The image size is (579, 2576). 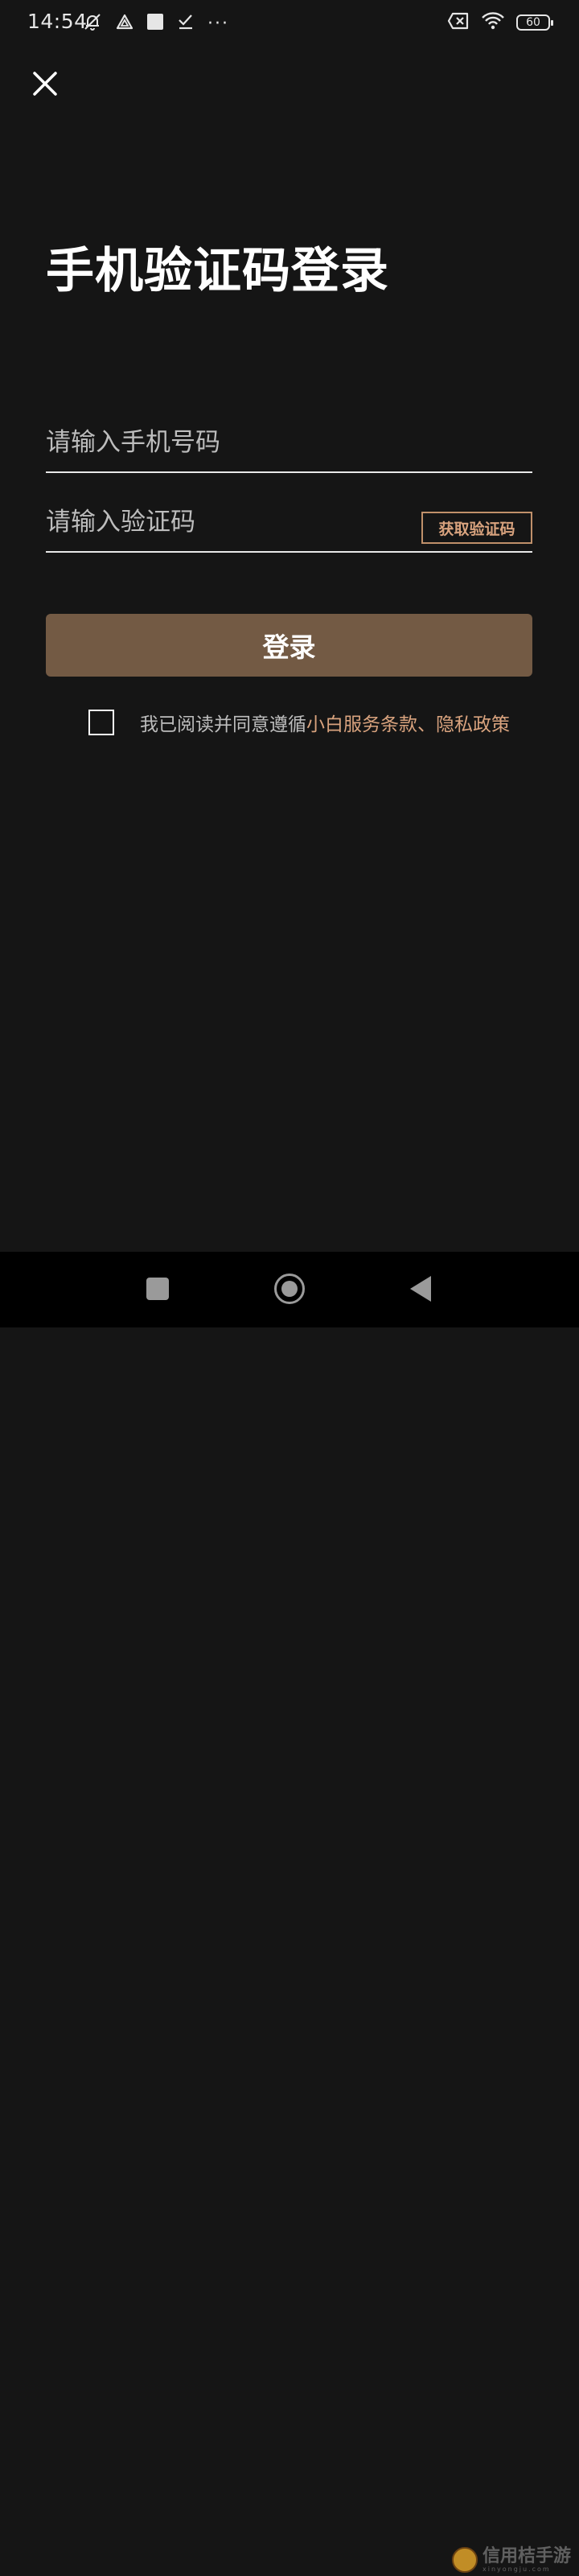 What do you see at coordinates (186, 23) in the screenshot?
I see `download-check-icon` at bounding box center [186, 23].